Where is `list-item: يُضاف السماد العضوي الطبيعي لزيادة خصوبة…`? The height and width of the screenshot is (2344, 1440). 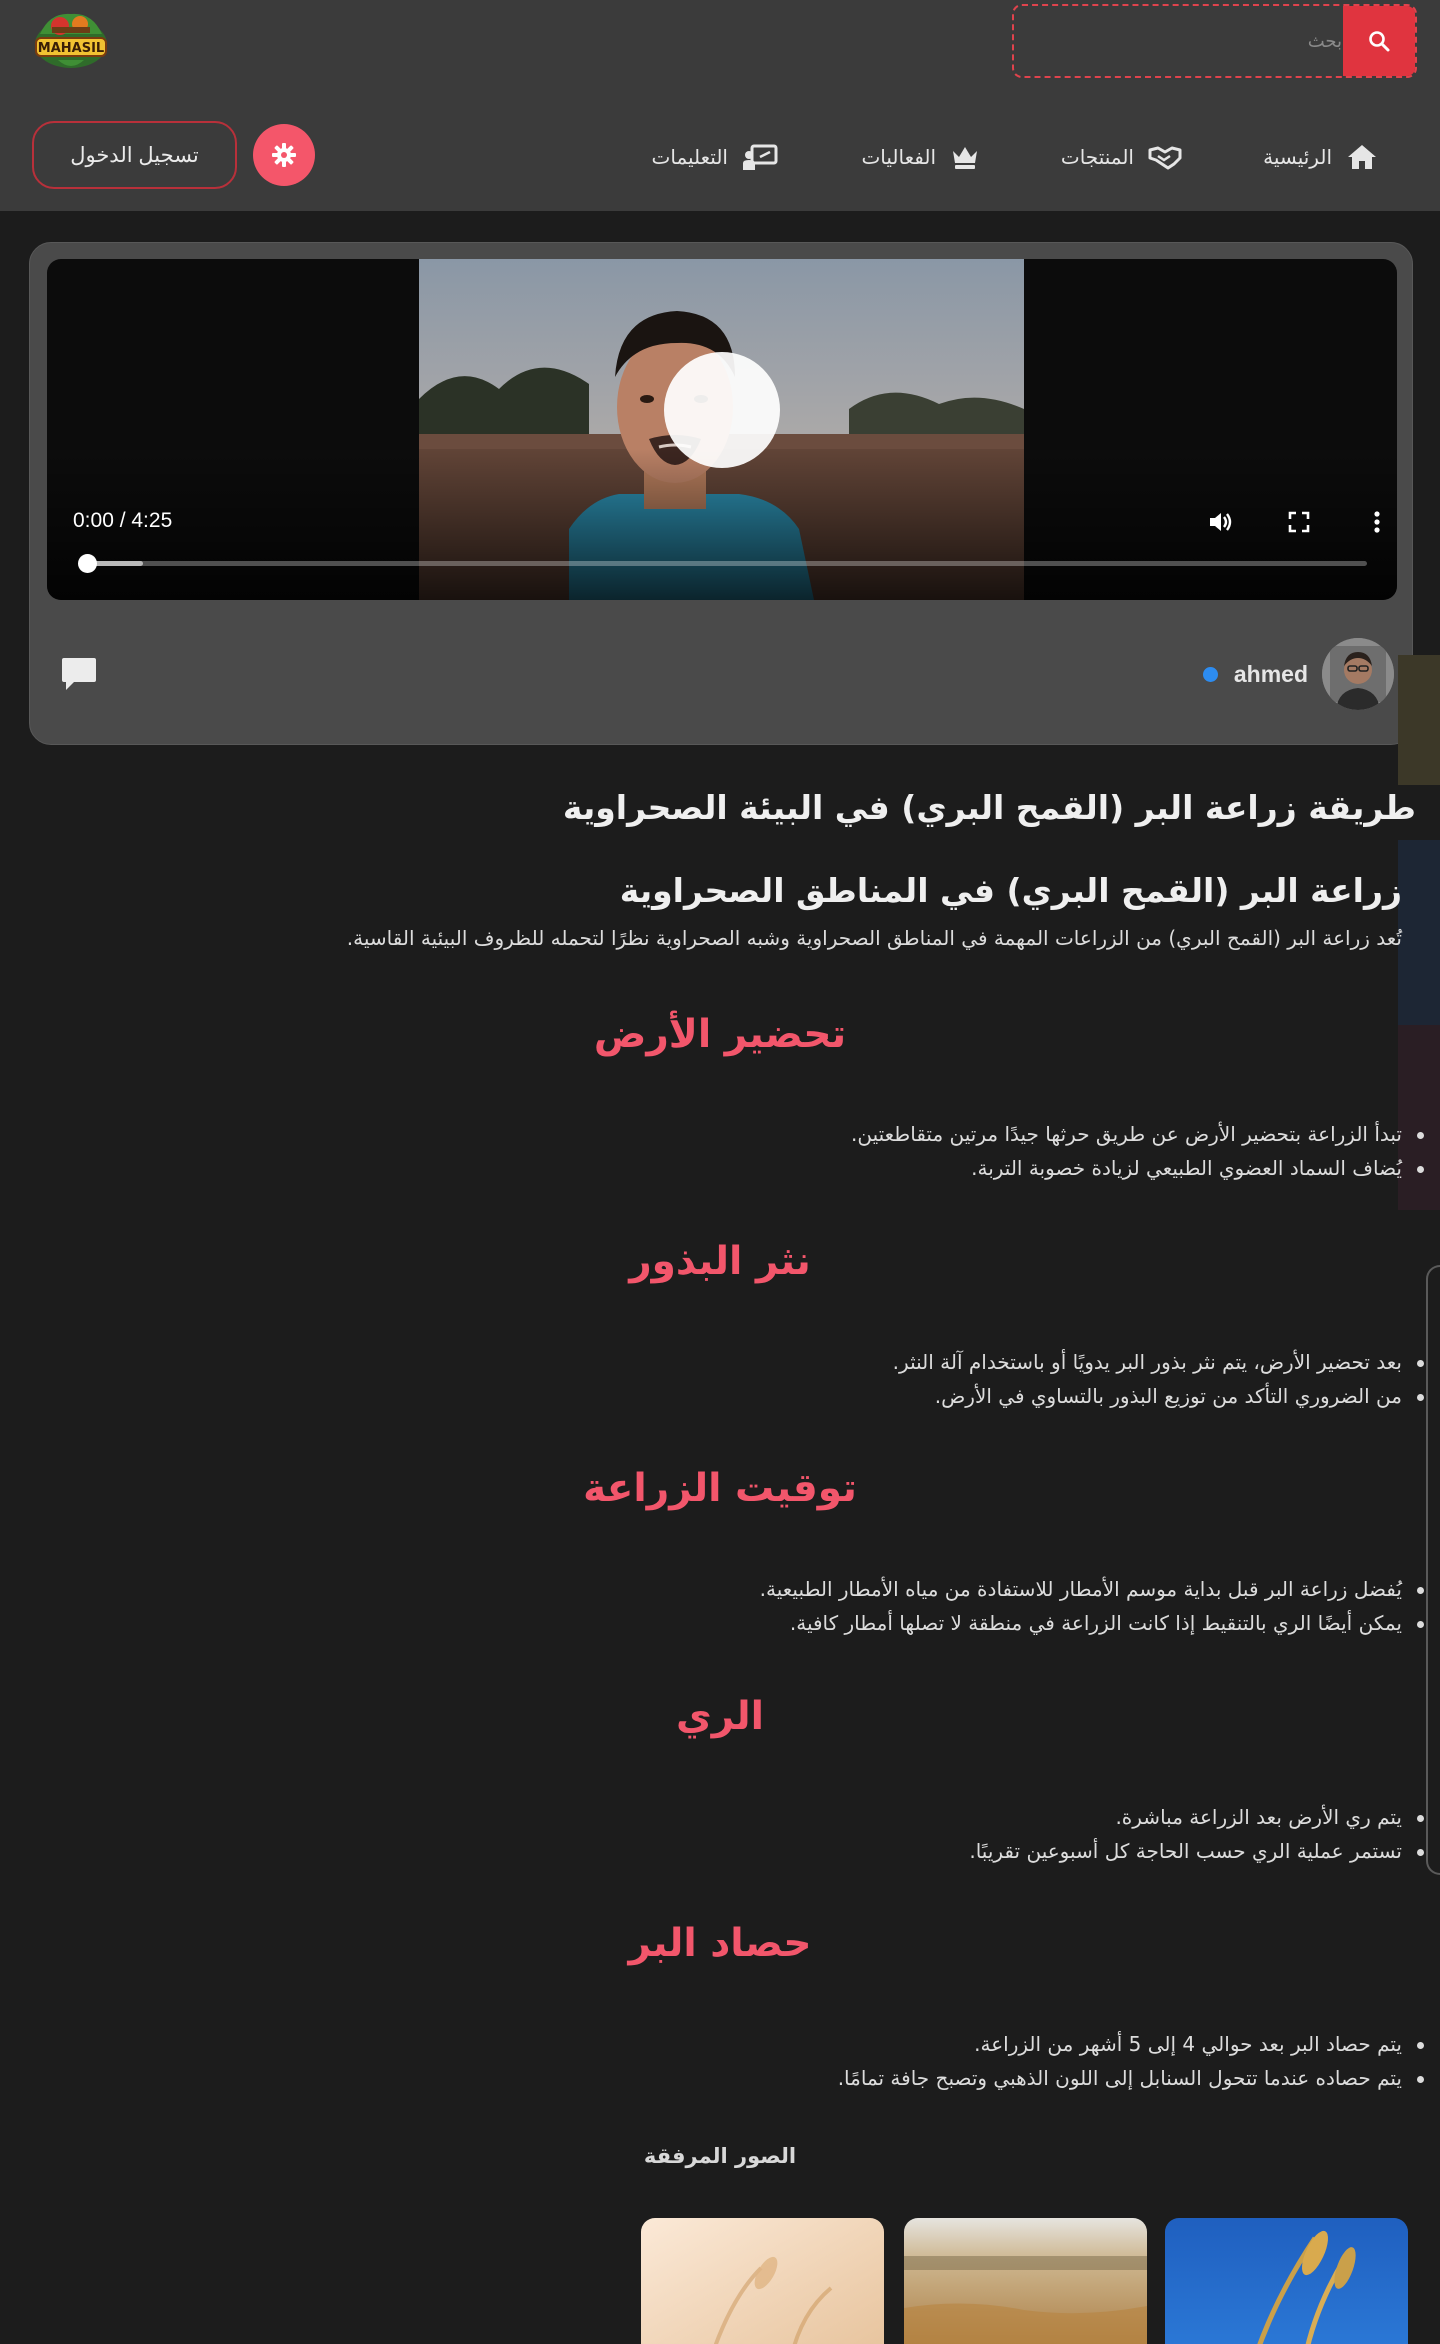
list-item: يُضاف السماد العضوي الطبيعي لزيادة خصوبة… is located at coordinates (1137, 1168).